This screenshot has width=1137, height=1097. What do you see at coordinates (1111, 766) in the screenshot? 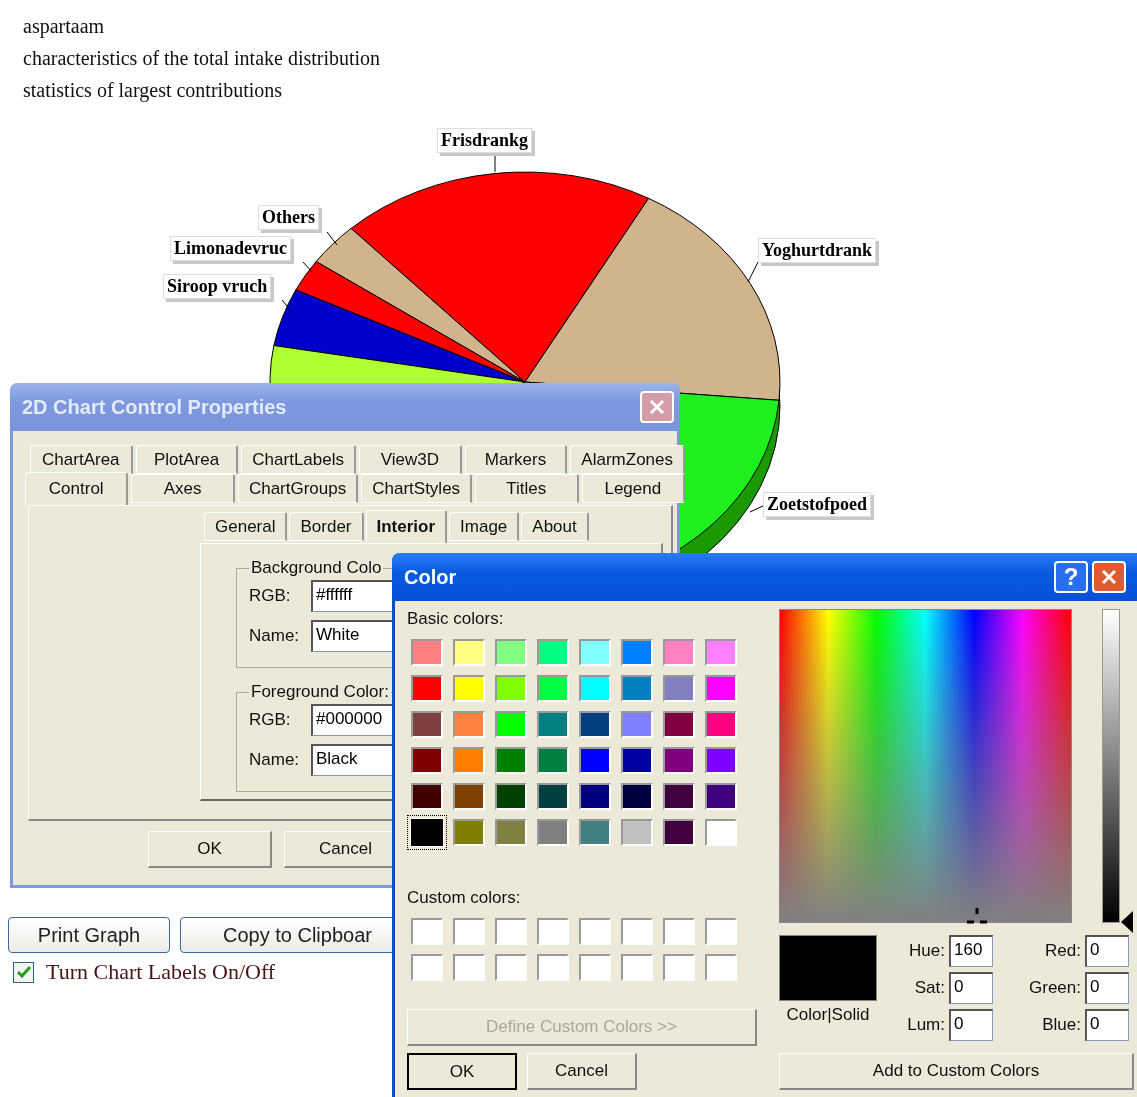
I see `luminance-bar` at bounding box center [1111, 766].